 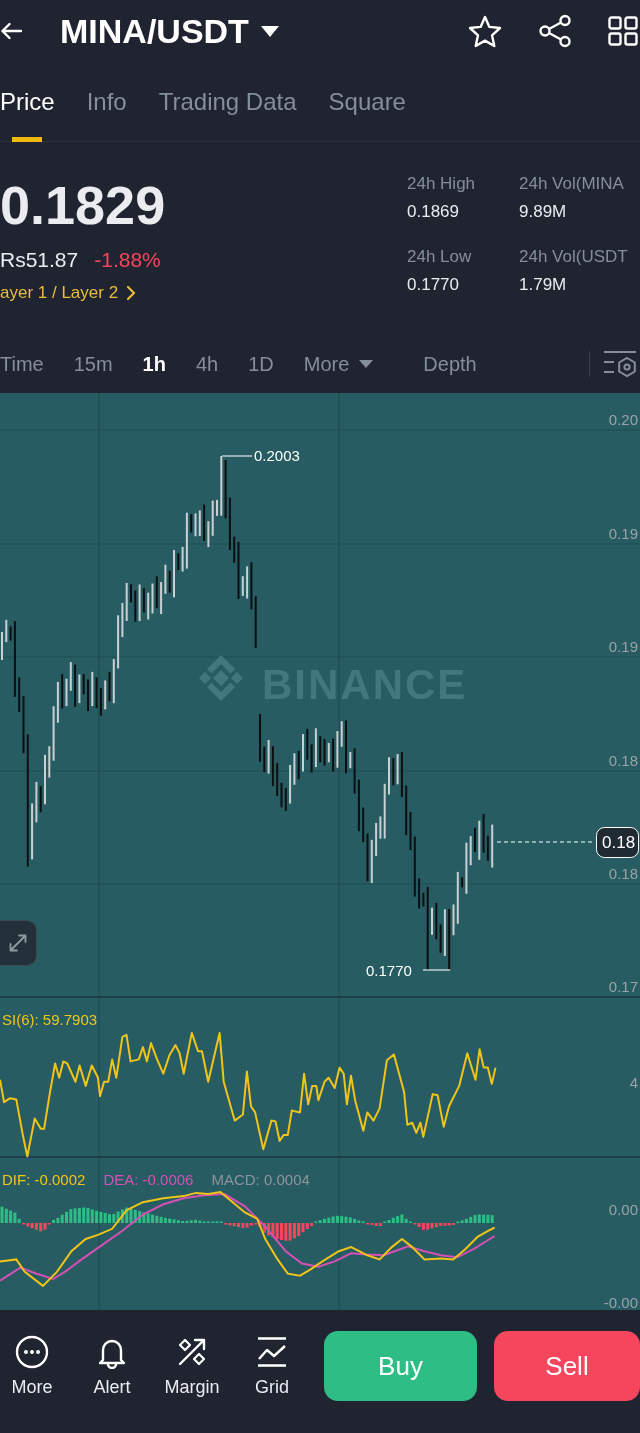 What do you see at coordinates (623, 986) in the screenshot?
I see `price-axis-label: 0.17` at bounding box center [623, 986].